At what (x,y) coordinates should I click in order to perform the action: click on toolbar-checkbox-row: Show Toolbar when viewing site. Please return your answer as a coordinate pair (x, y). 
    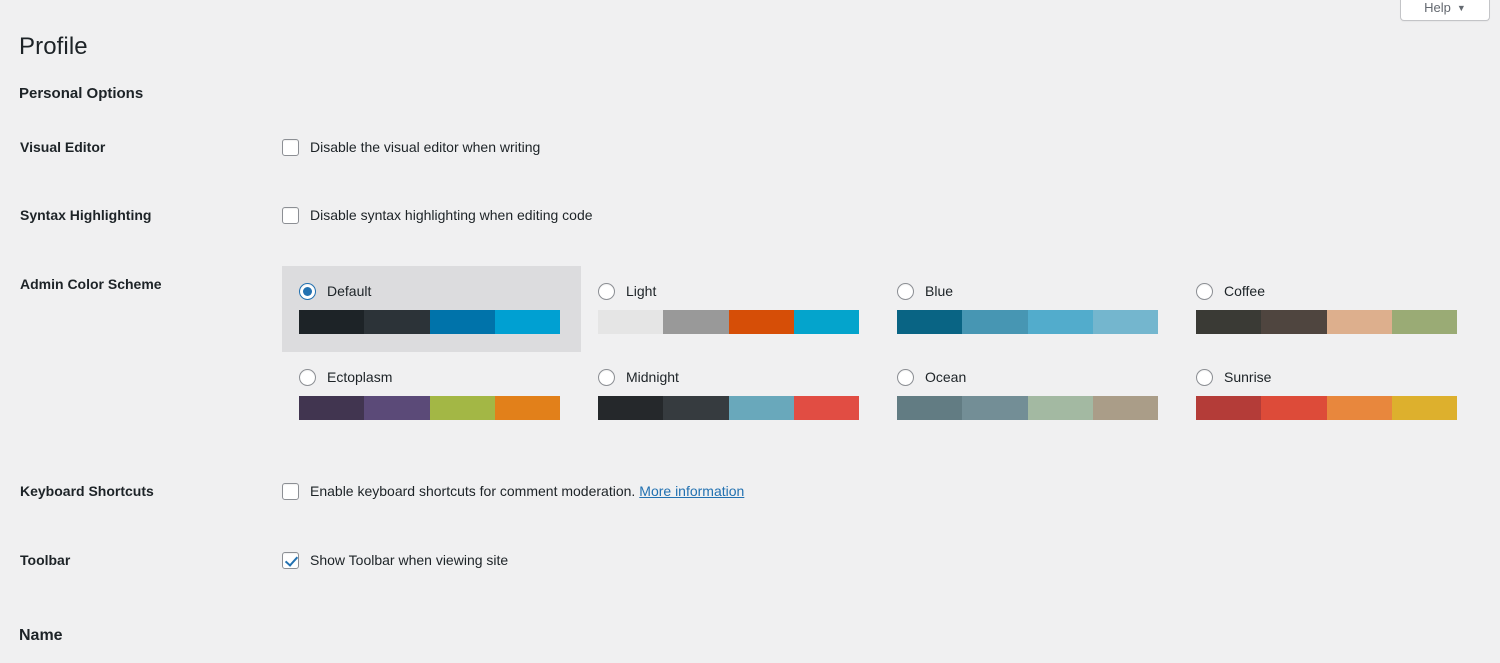
    Looking at the image, I should click on (395, 560).